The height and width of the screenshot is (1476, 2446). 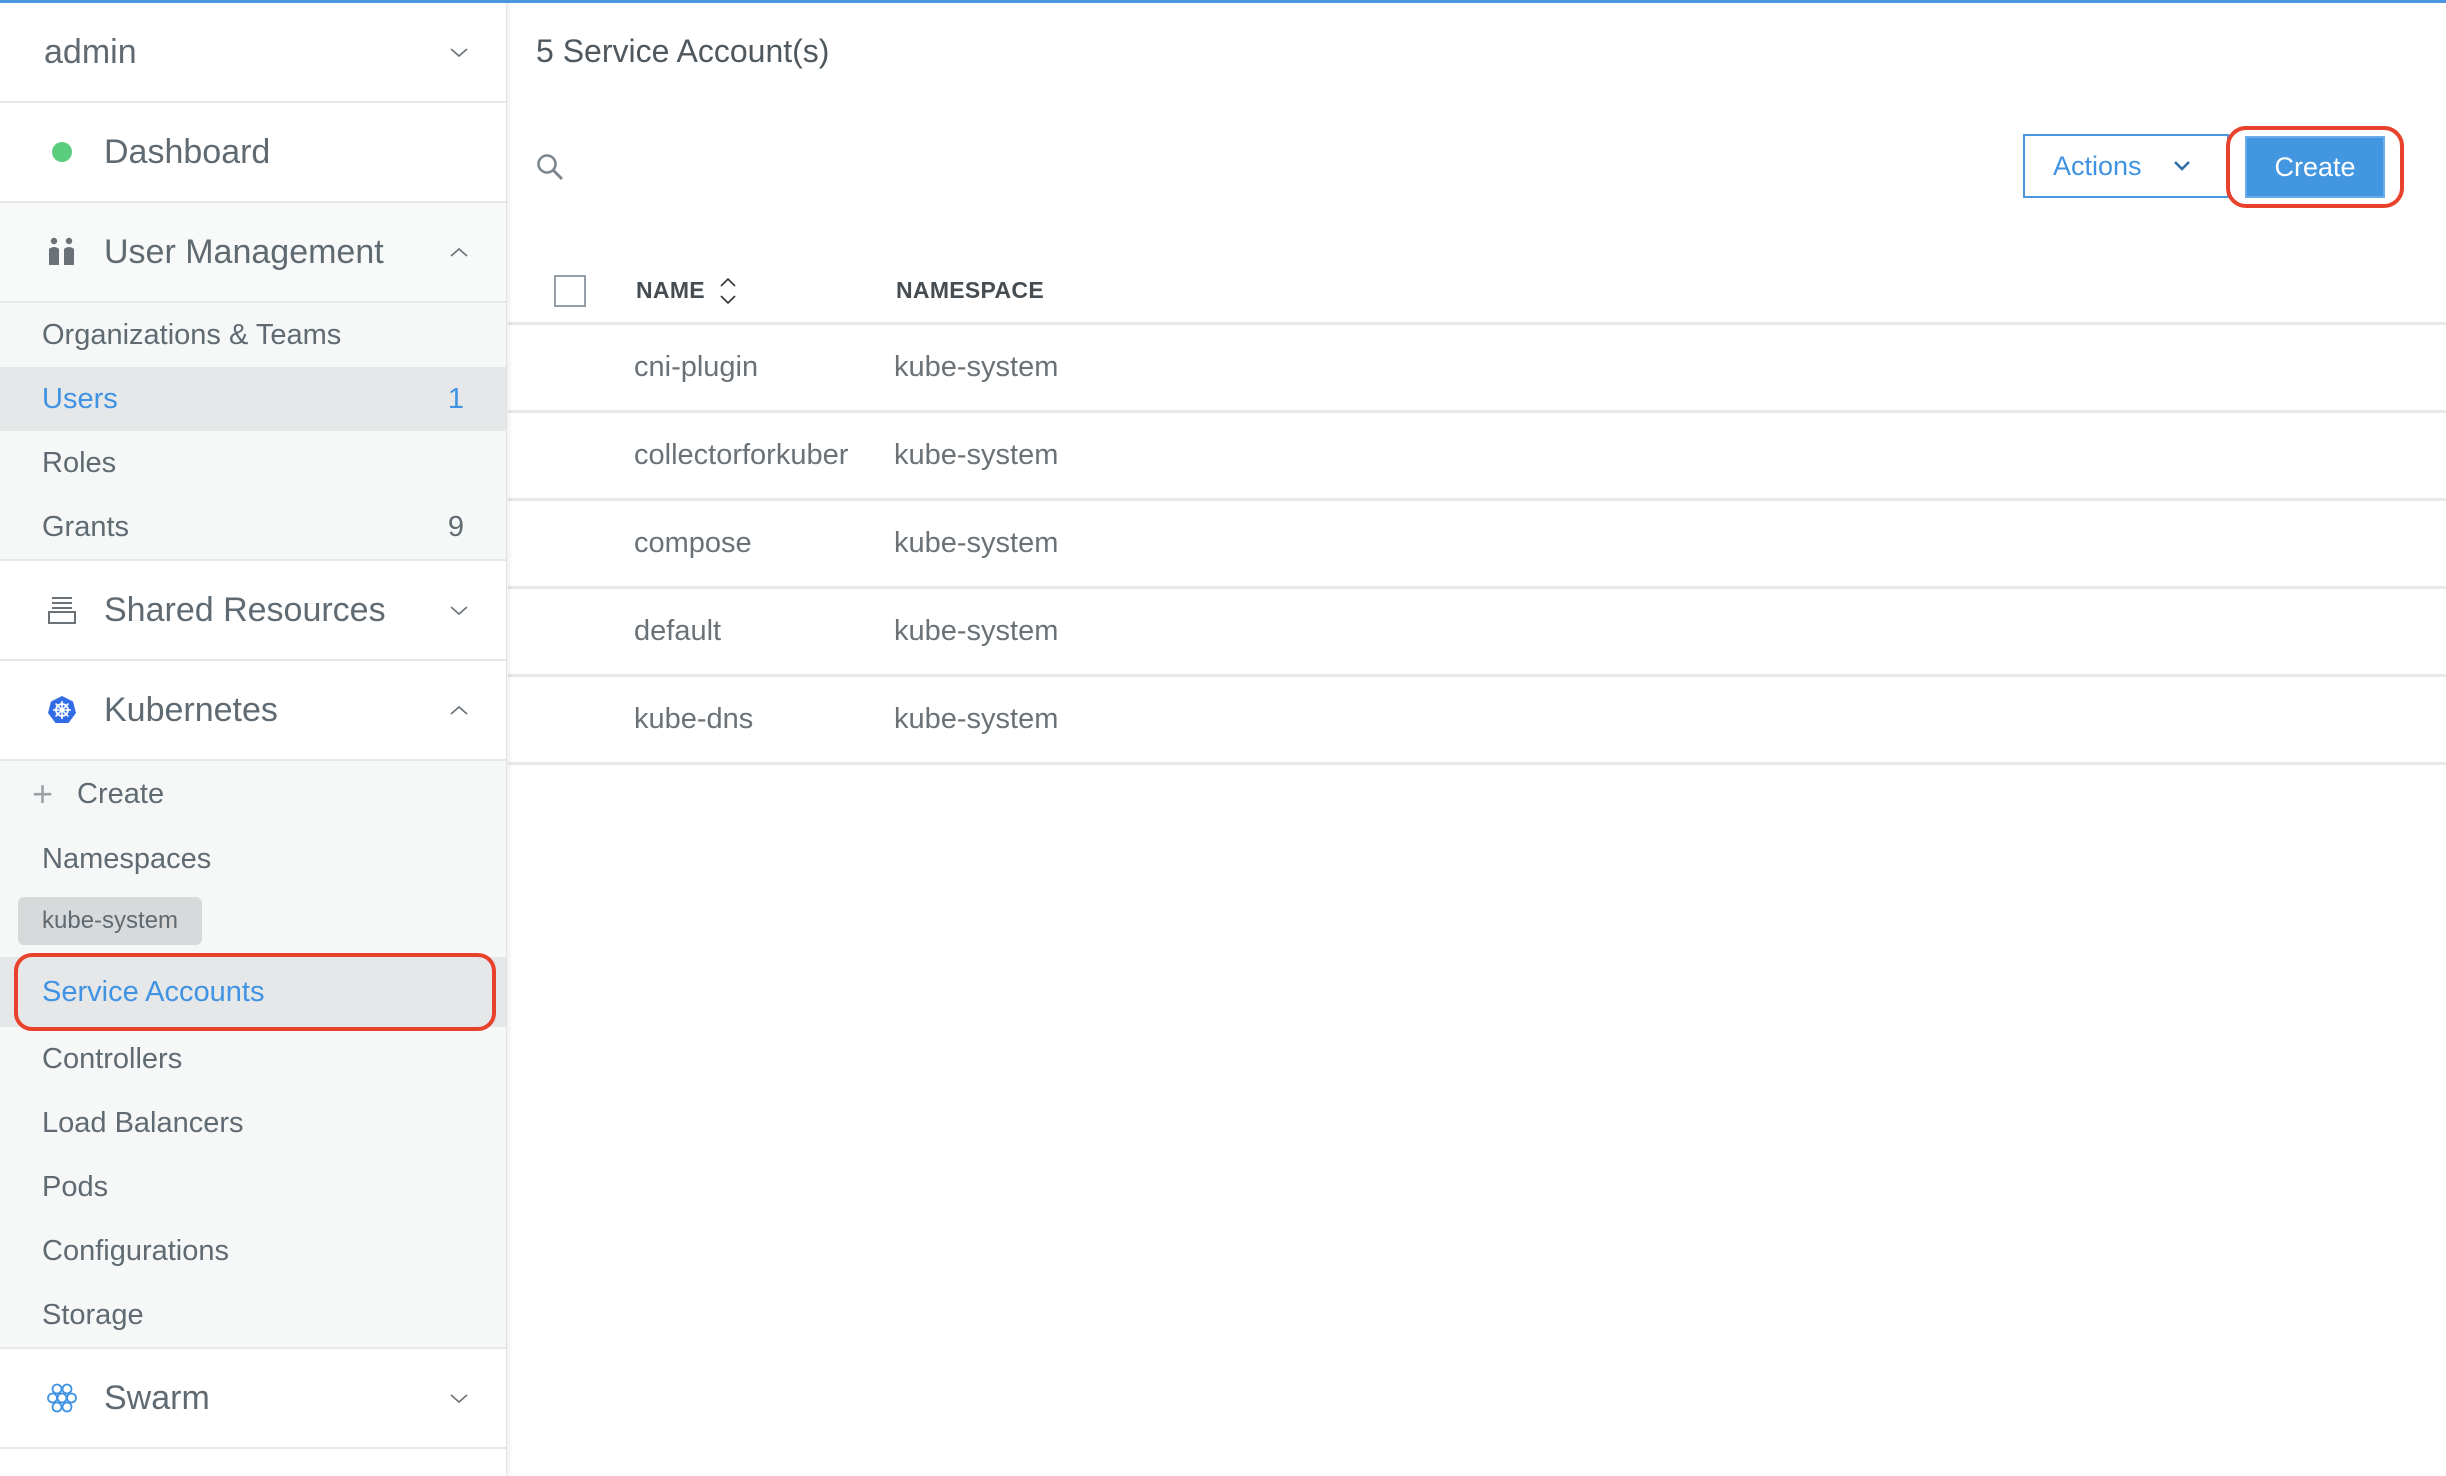 I want to click on sidebar-section-user-management: User Management, so click(x=253, y=253).